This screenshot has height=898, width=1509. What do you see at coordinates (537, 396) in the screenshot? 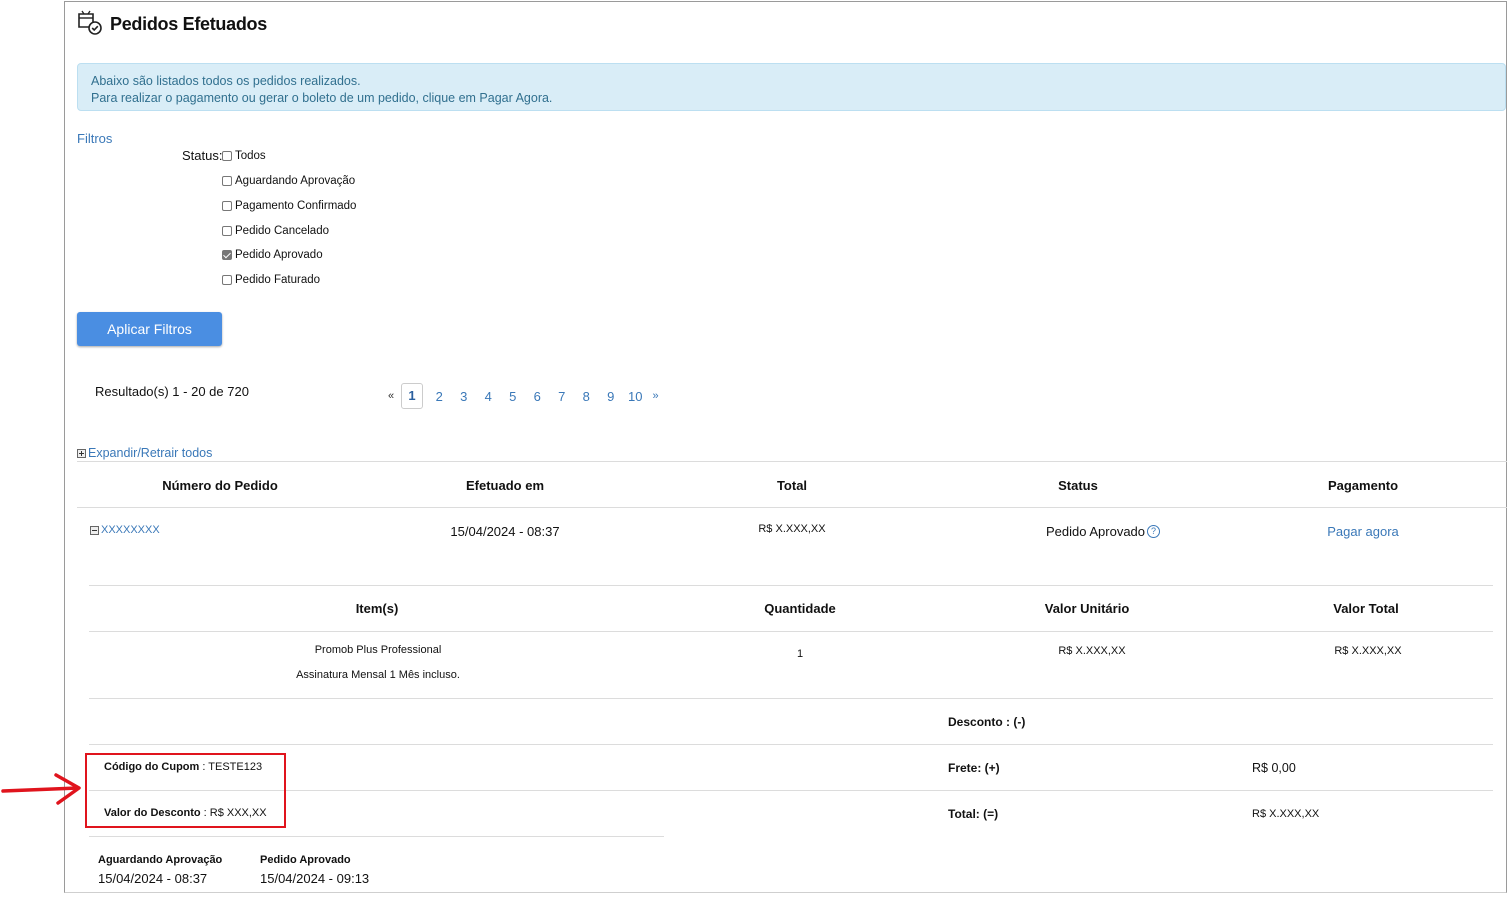
I see `pagination-page-6: 6` at bounding box center [537, 396].